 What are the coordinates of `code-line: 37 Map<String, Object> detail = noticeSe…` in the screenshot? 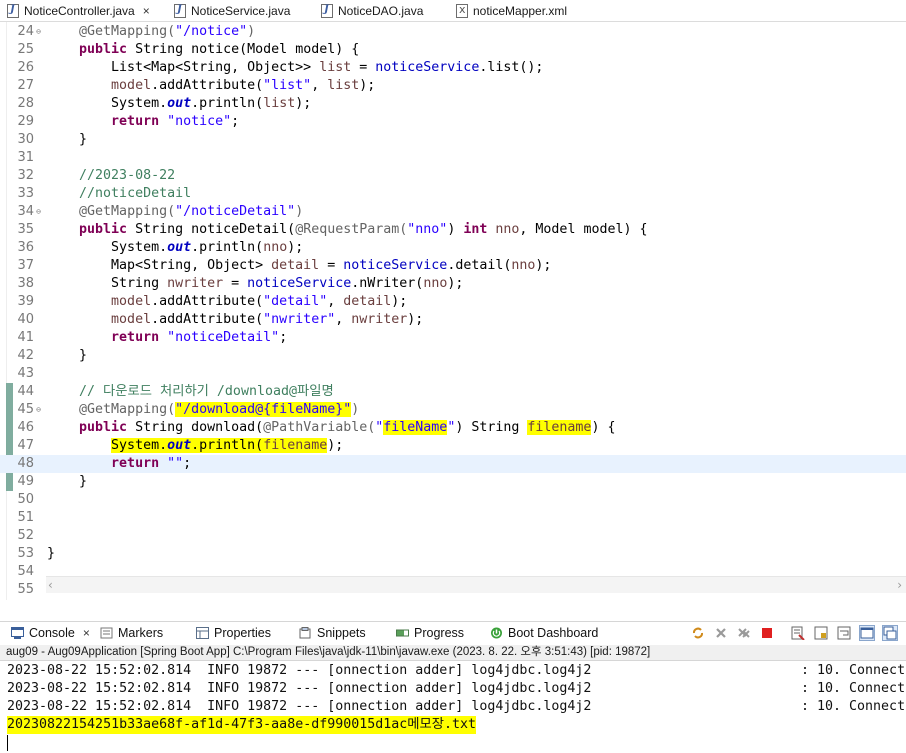 It's located at (453, 266).